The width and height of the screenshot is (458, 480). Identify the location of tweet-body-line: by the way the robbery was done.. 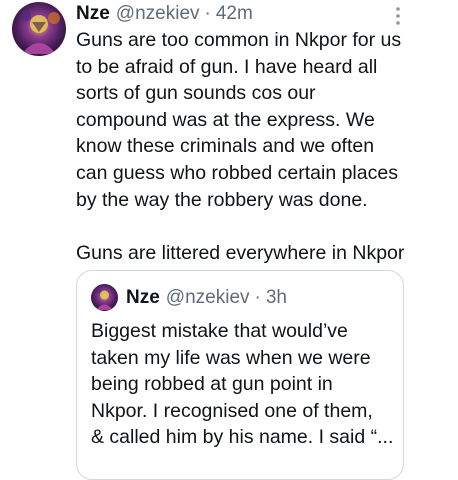
(222, 199).